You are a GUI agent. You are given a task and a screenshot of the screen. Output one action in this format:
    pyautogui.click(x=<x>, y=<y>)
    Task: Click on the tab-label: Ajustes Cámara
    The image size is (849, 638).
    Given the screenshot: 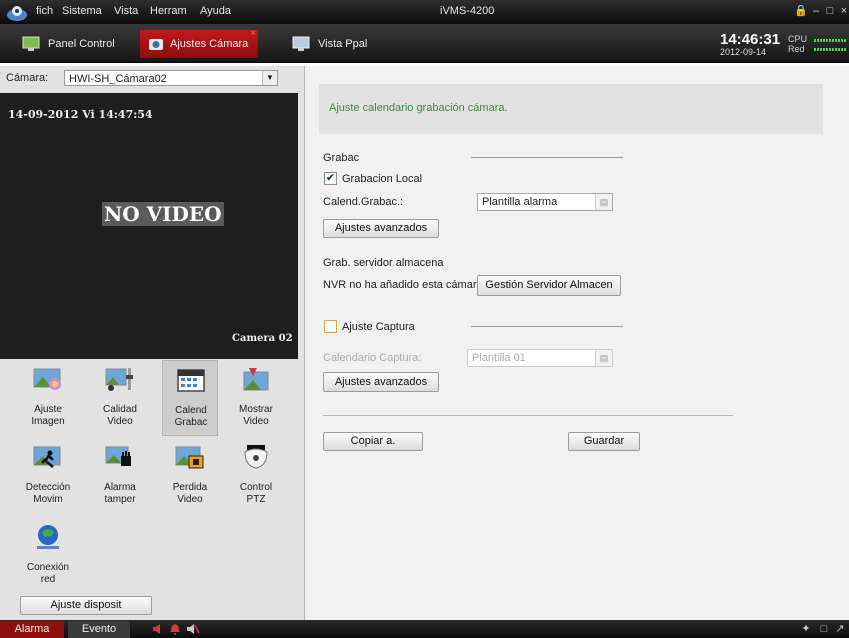 What is the action you would take?
    pyautogui.click(x=209, y=44)
    